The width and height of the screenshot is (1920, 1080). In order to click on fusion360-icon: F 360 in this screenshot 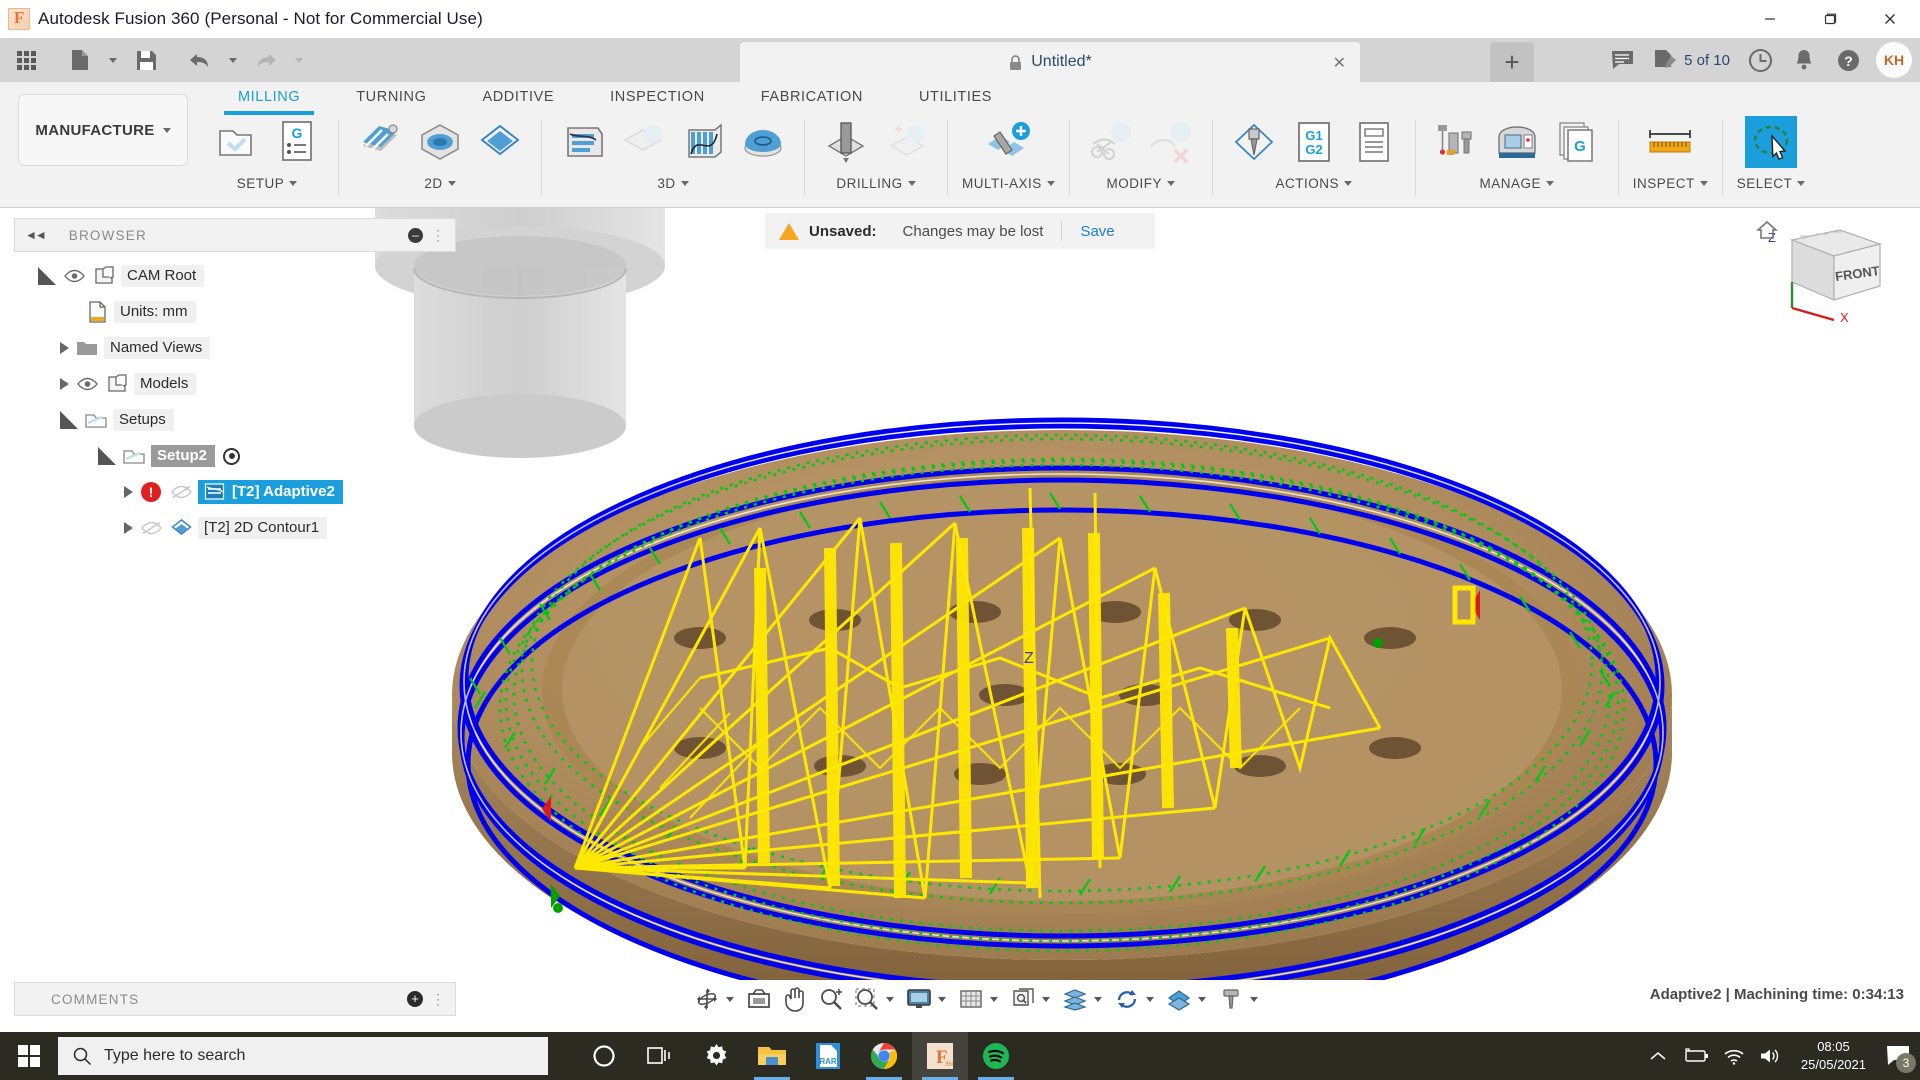, I will do `click(940, 1056)`.